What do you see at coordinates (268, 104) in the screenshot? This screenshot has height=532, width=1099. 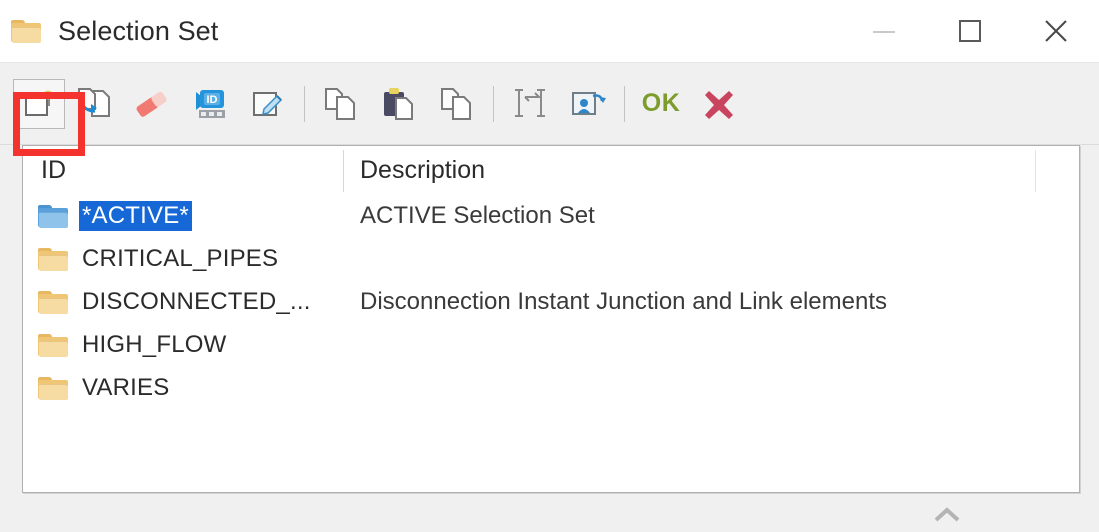 I see `edit-properties-button` at bounding box center [268, 104].